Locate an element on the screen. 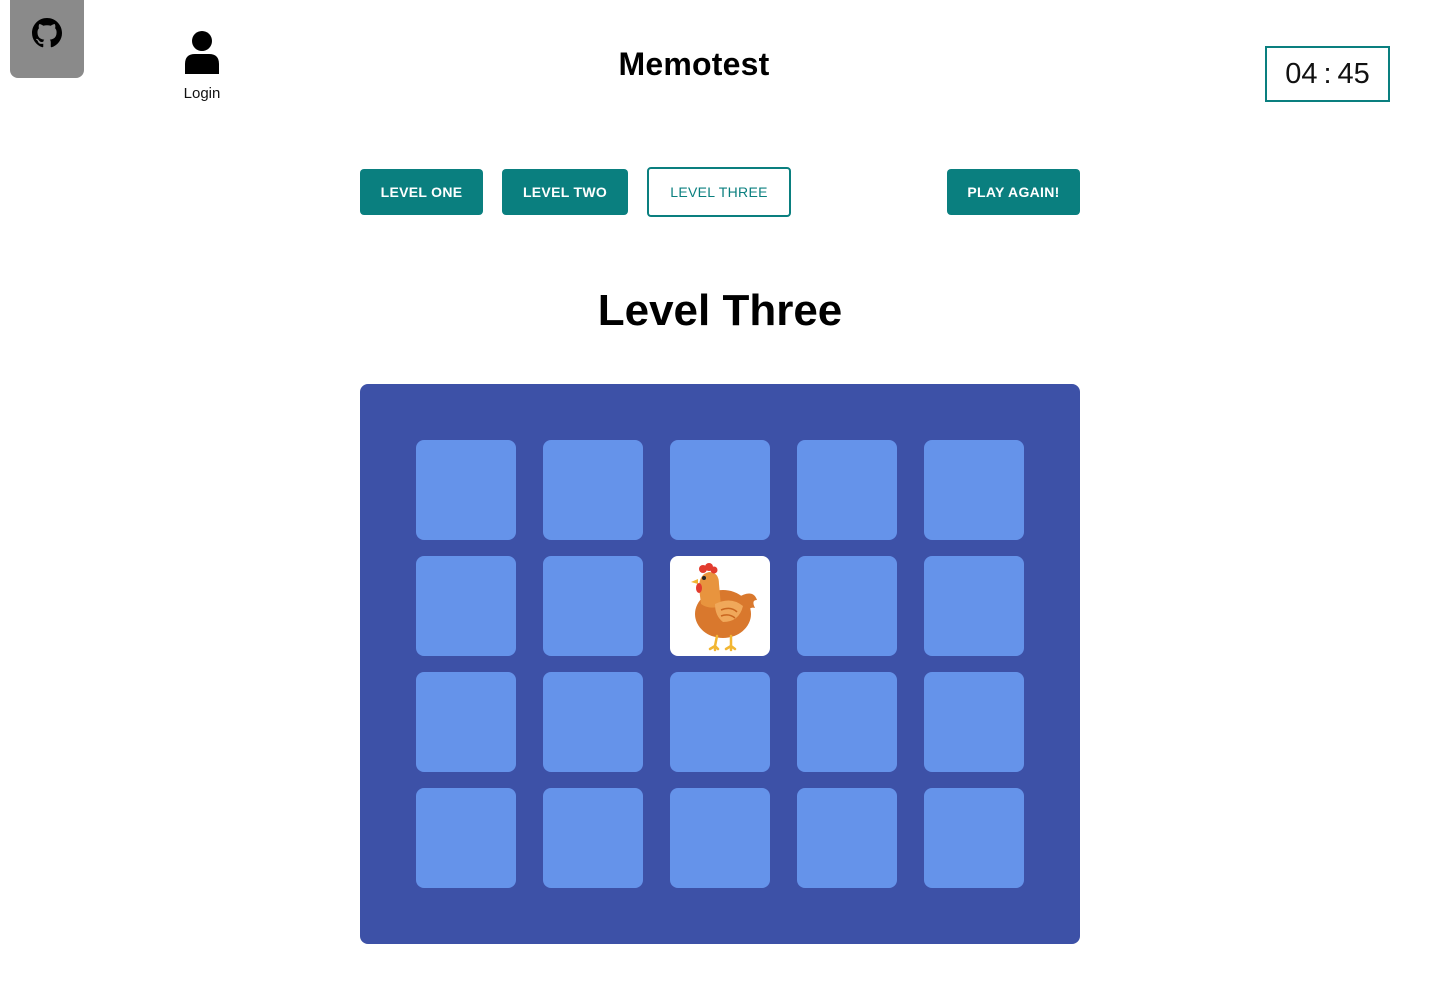 This screenshot has height=992, width=1440. countdown-timer: 04 : 45 is located at coordinates (1327, 74).